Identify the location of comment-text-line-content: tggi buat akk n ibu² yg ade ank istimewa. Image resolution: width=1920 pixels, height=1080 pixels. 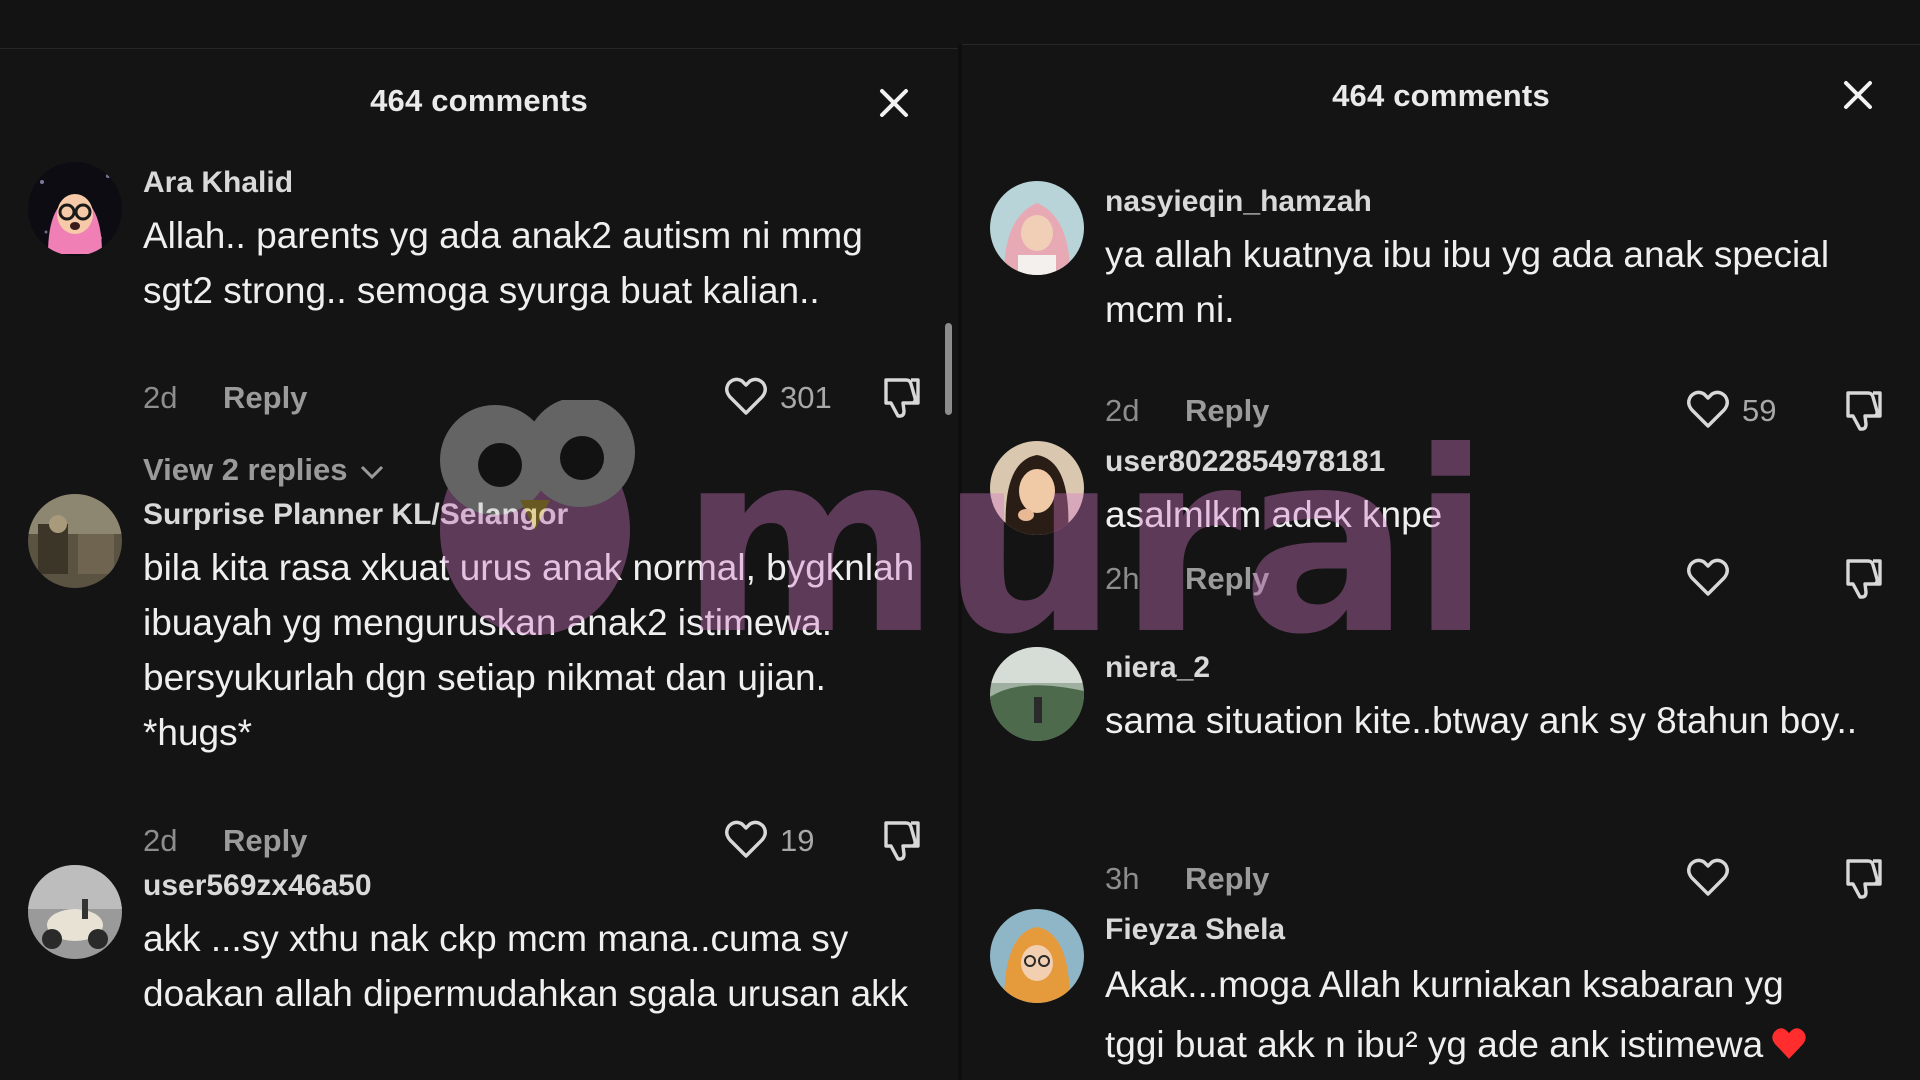
(1434, 1044).